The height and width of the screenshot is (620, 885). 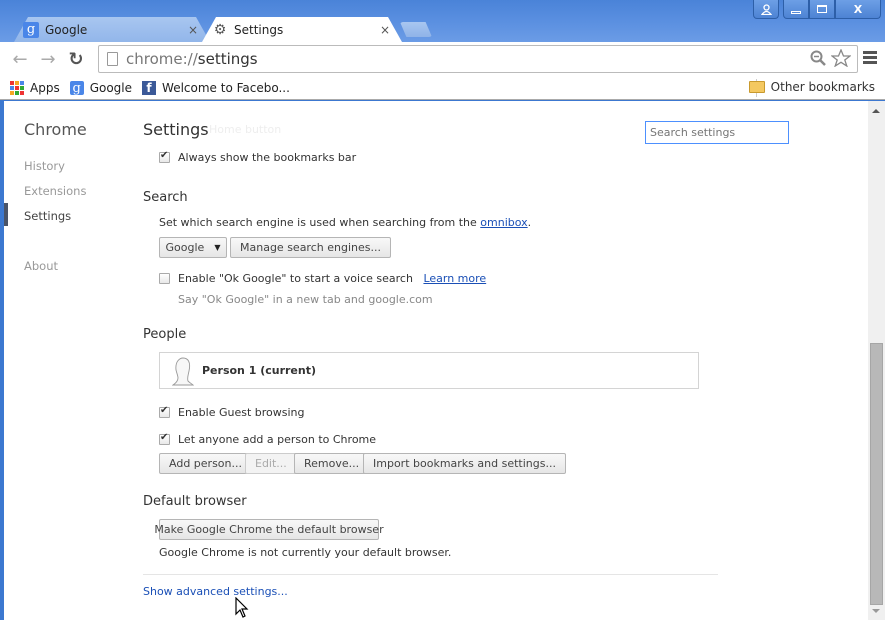 I want to click on ok-google-checkbox, so click(x=164, y=278).